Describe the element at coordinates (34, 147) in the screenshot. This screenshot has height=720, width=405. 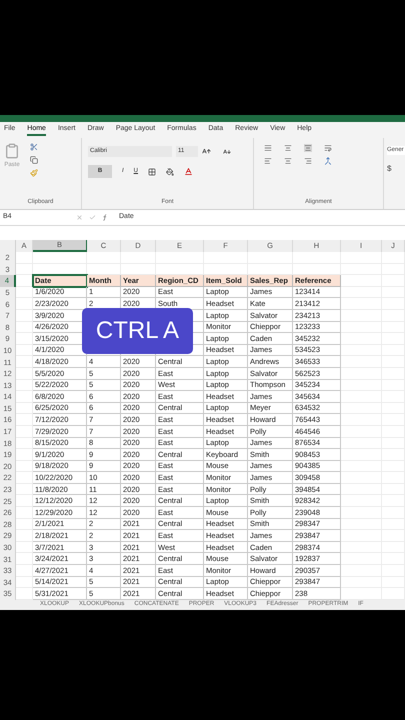
I see `scissors-icon` at that location.